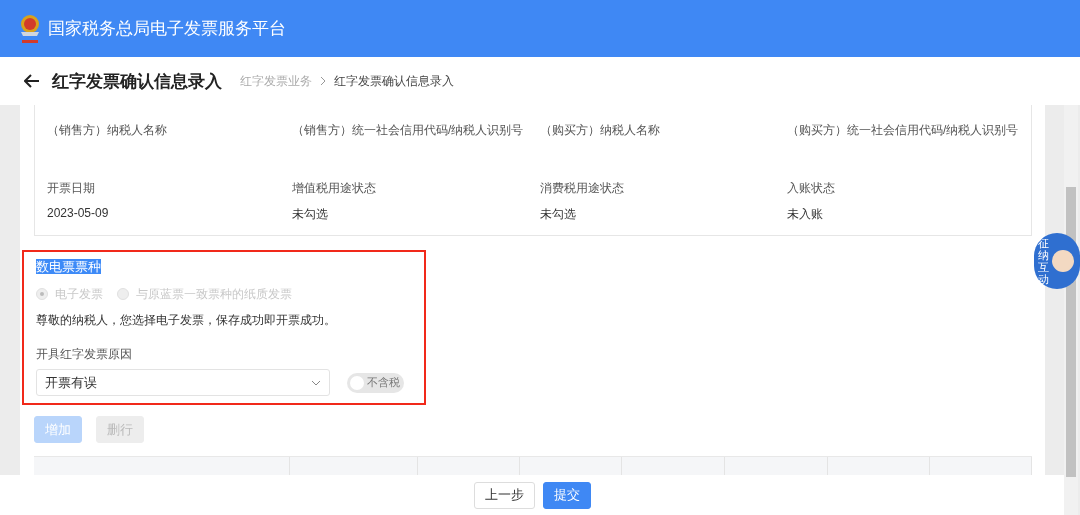 The image size is (1080, 515). What do you see at coordinates (276, 81) in the screenshot?
I see `breadcrumb-item: 红字发票业务` at bounding box center [276, 81].